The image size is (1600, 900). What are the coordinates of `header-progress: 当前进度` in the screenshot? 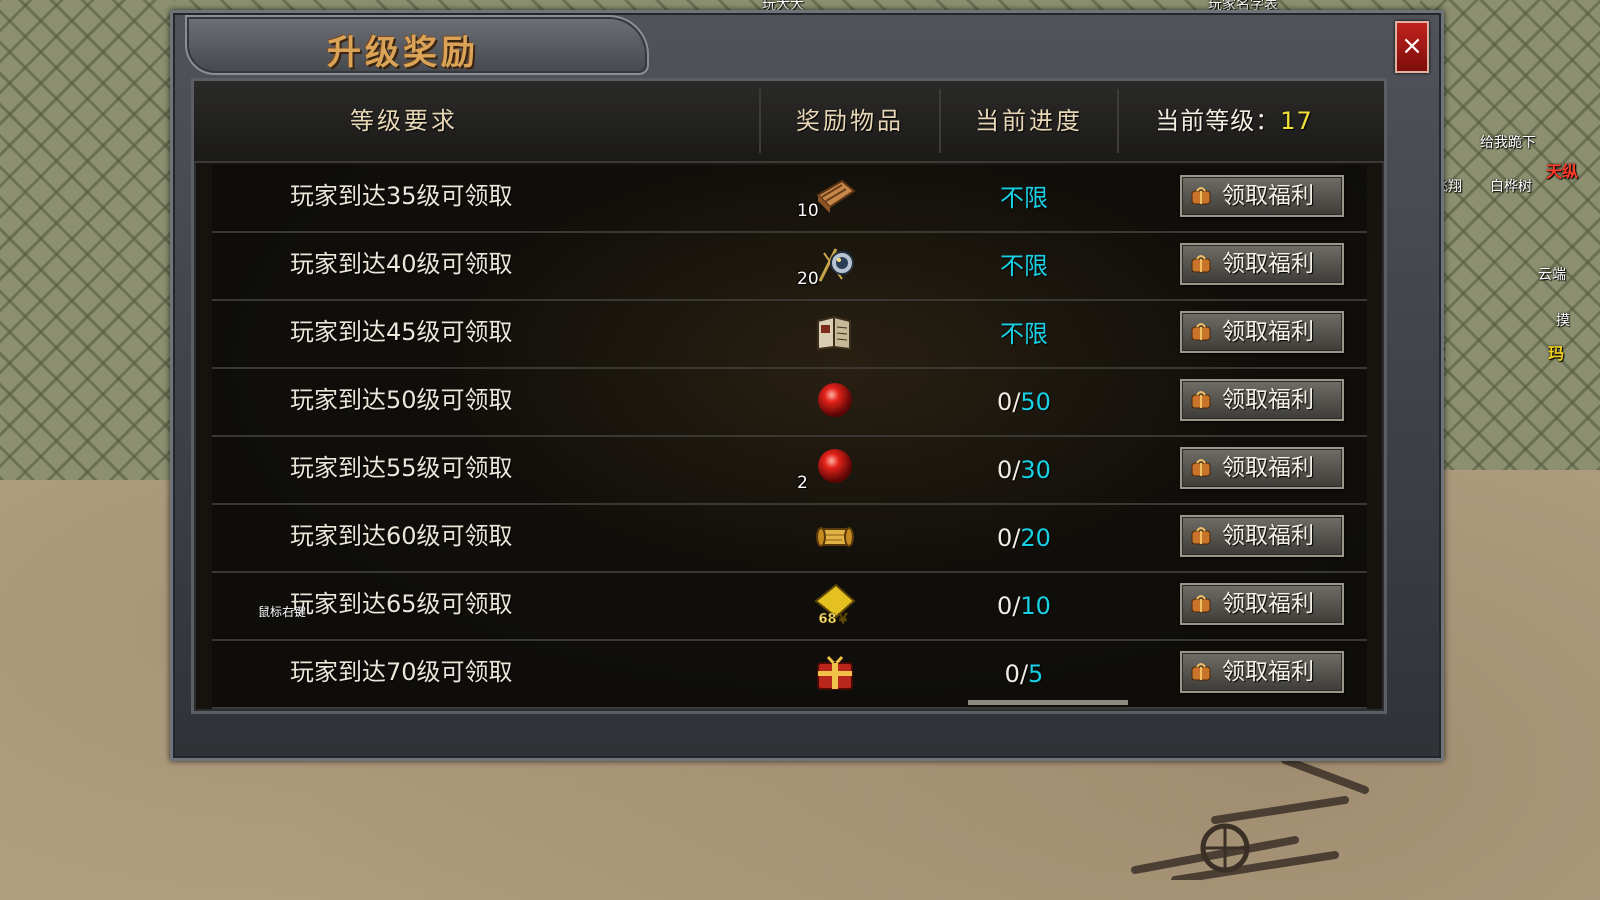 It's located at (1029, 121).